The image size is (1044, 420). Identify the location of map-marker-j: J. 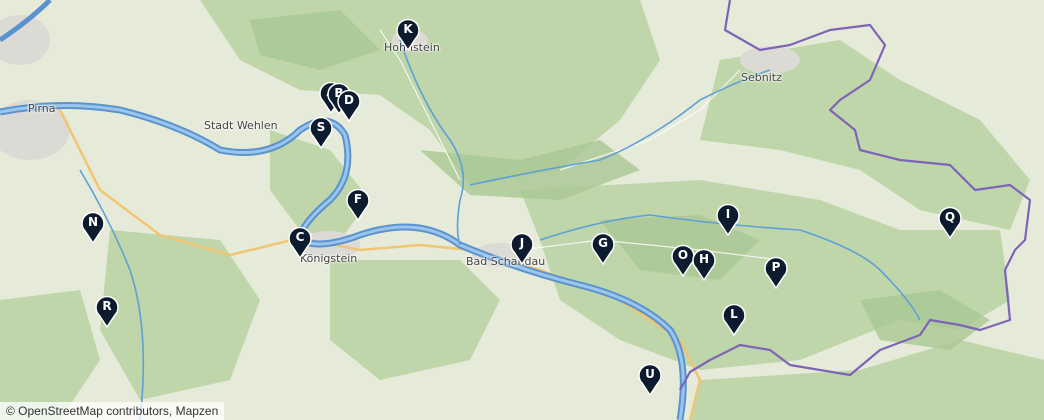
(522, 248).